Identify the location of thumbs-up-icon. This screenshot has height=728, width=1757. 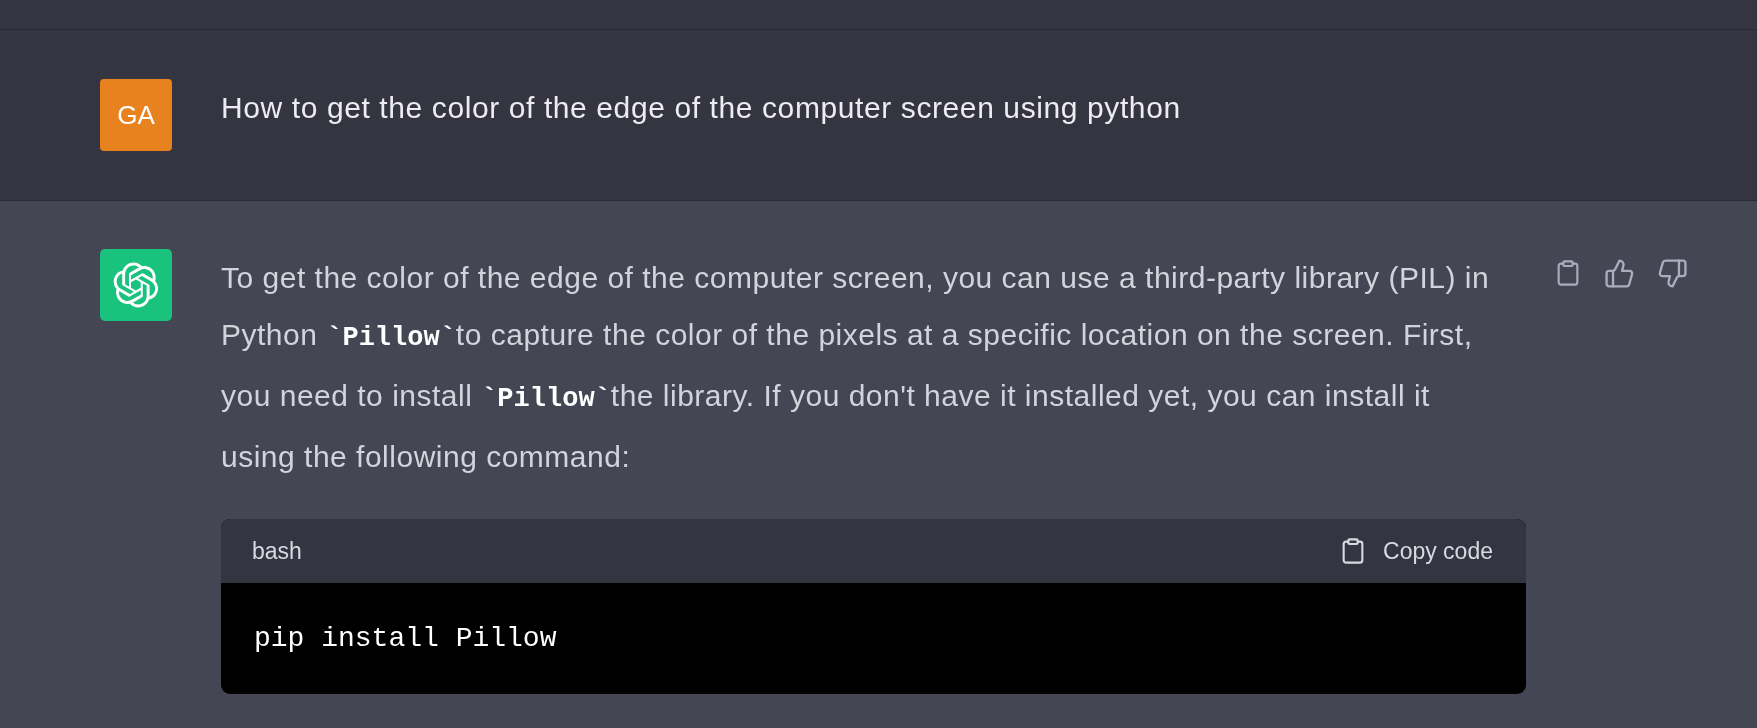
(1619, 273).